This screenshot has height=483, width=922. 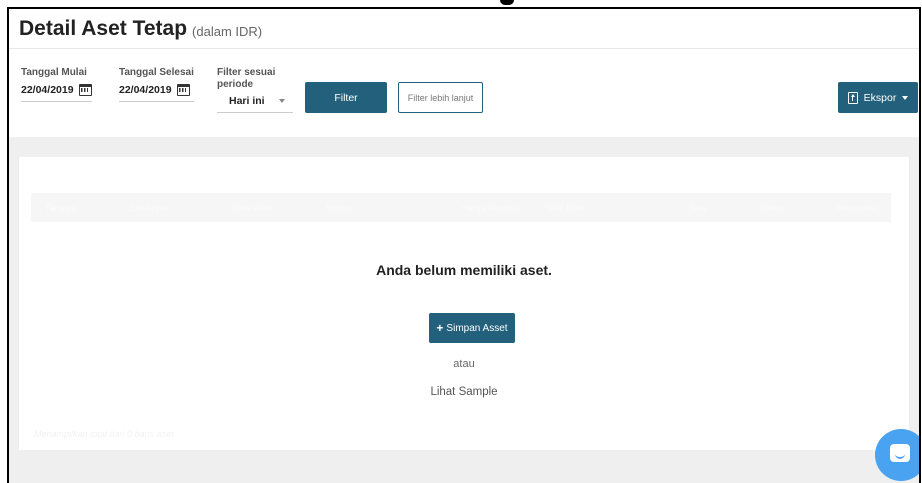 What do you see at coordinates (156, 72) in the screenshot?
I see `end-date-label: Tanggal Selesai` at bounding box center [156, 72].